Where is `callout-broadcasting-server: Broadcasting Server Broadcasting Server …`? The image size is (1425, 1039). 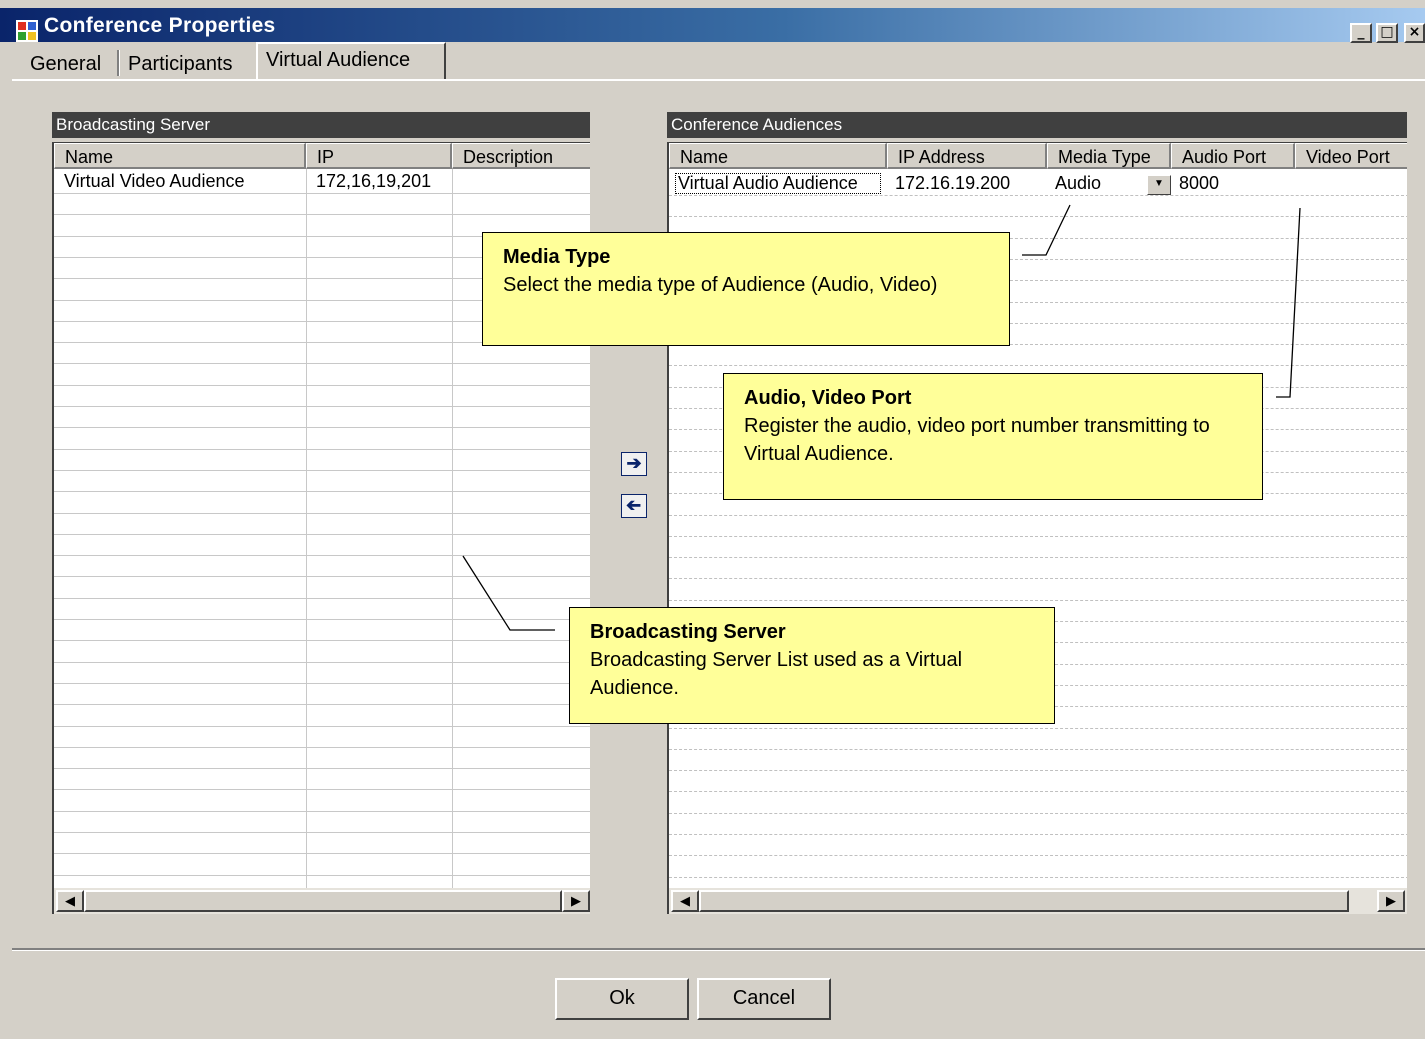 callout-broadcasting-server: Broadcasting Server Broadcasting Server … is located at coordinates (812, 665).